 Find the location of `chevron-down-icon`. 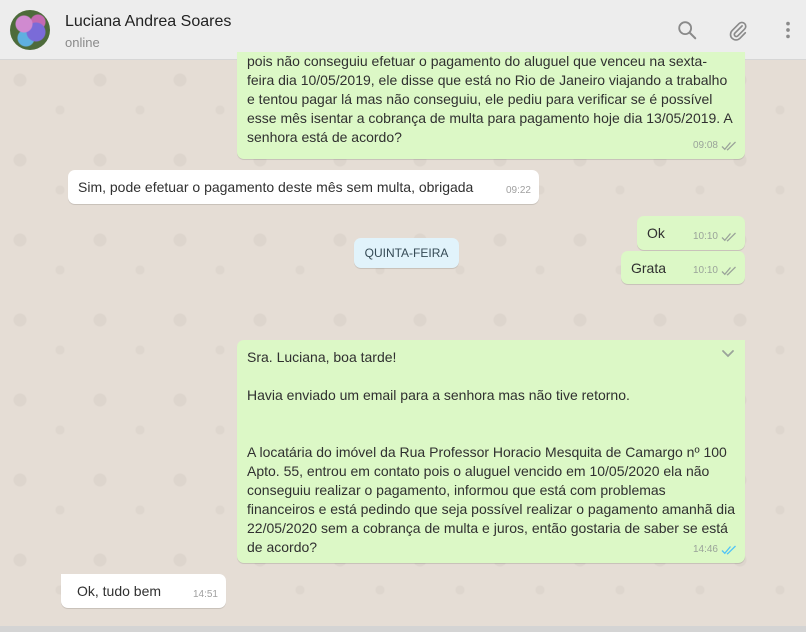

chevron-down-icon is located at coordinates (728, 354).